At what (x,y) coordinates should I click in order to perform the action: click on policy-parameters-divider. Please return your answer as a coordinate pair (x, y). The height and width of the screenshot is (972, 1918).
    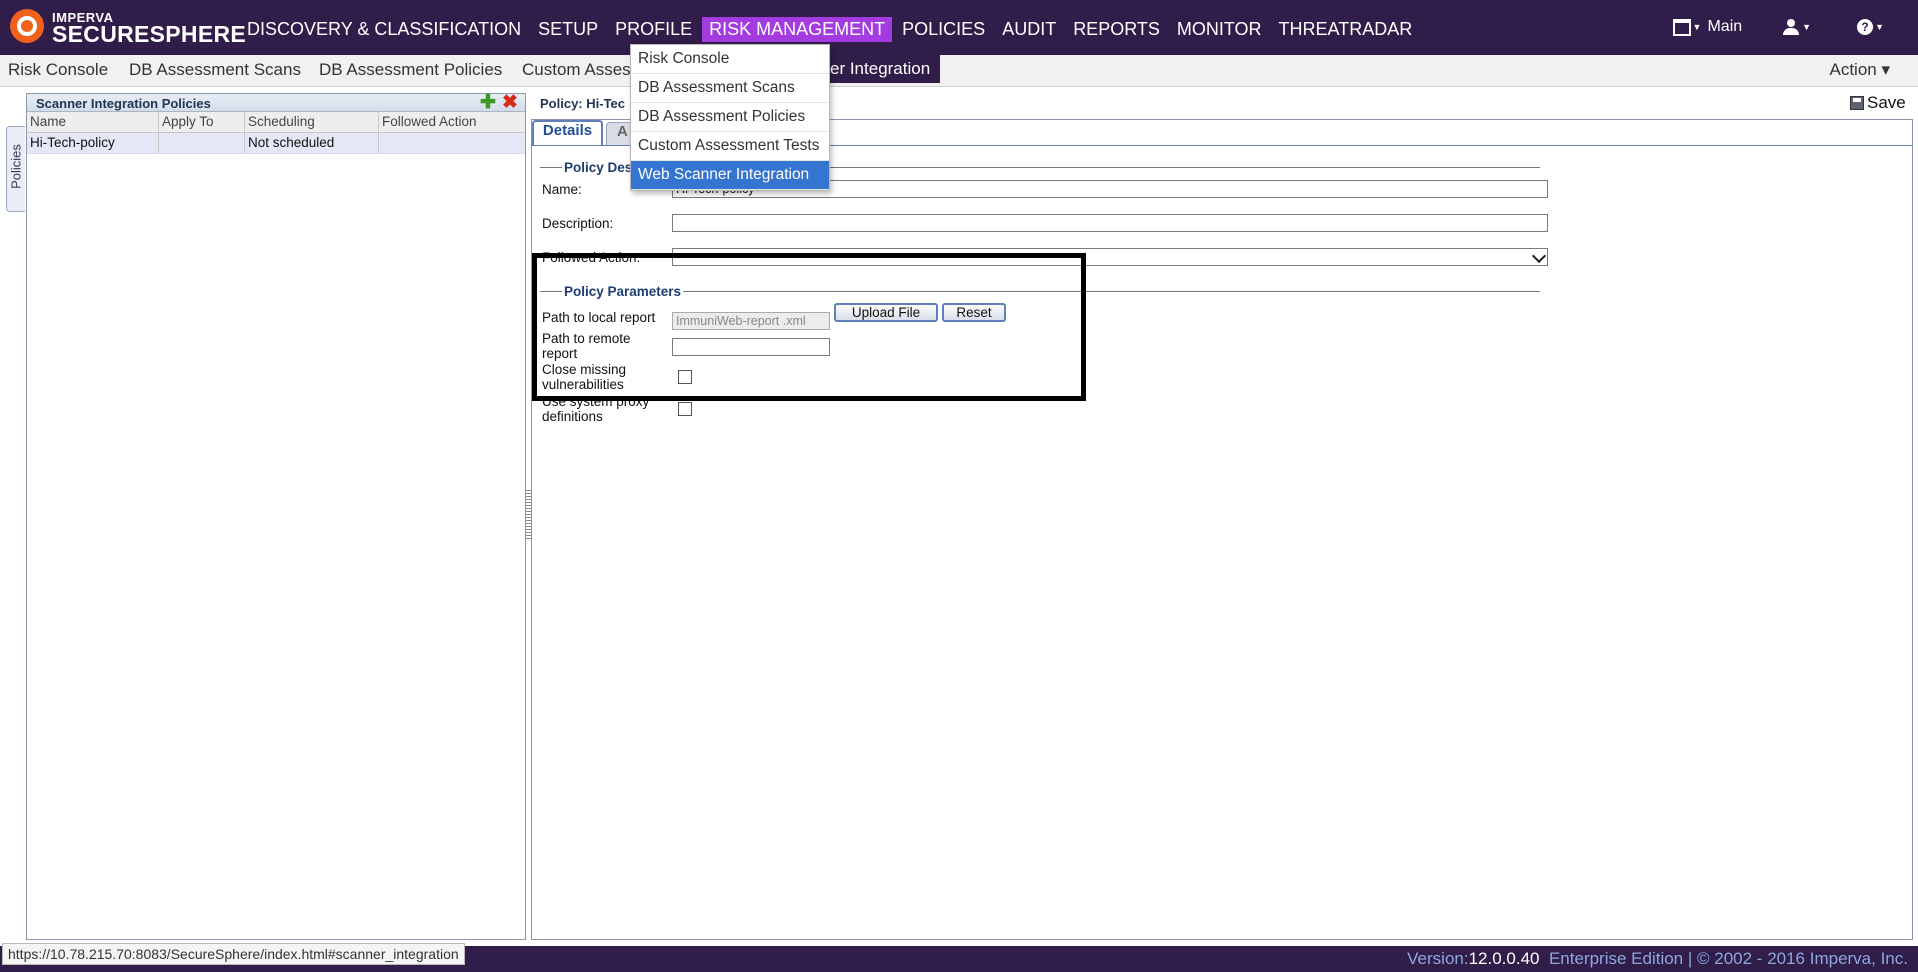
    Looking at the image, I should click on (1040, 291).